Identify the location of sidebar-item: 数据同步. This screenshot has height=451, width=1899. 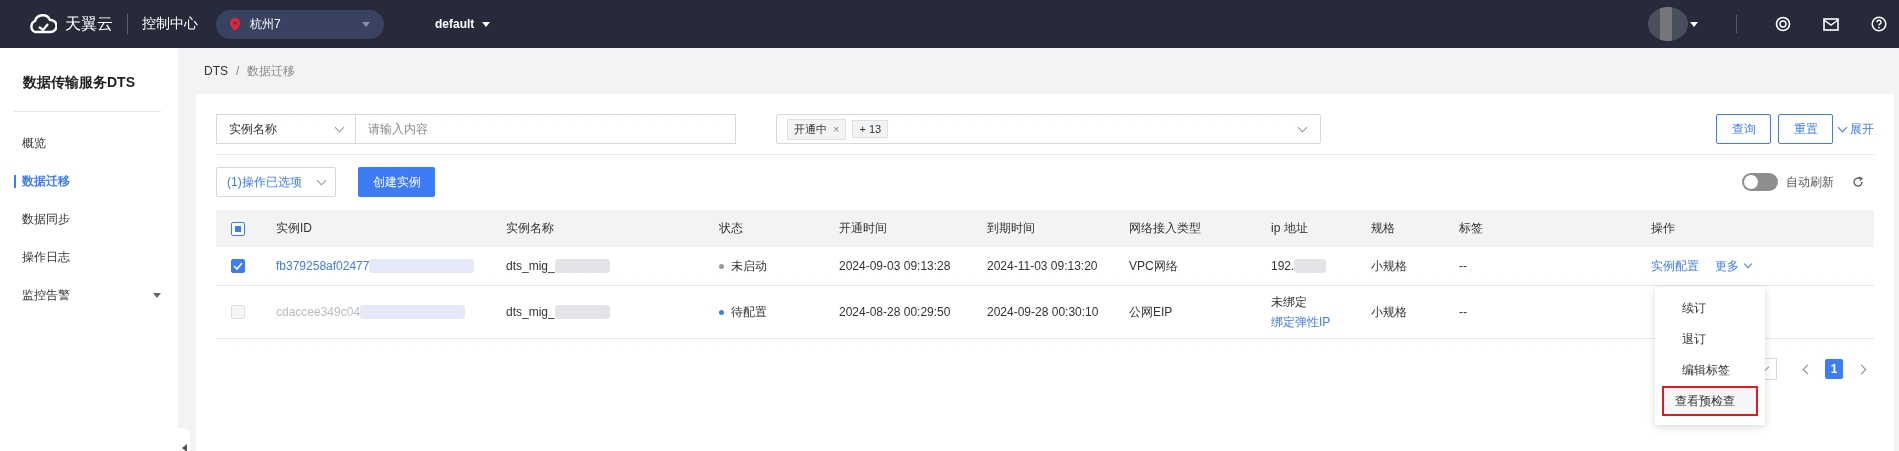
(89, 219).